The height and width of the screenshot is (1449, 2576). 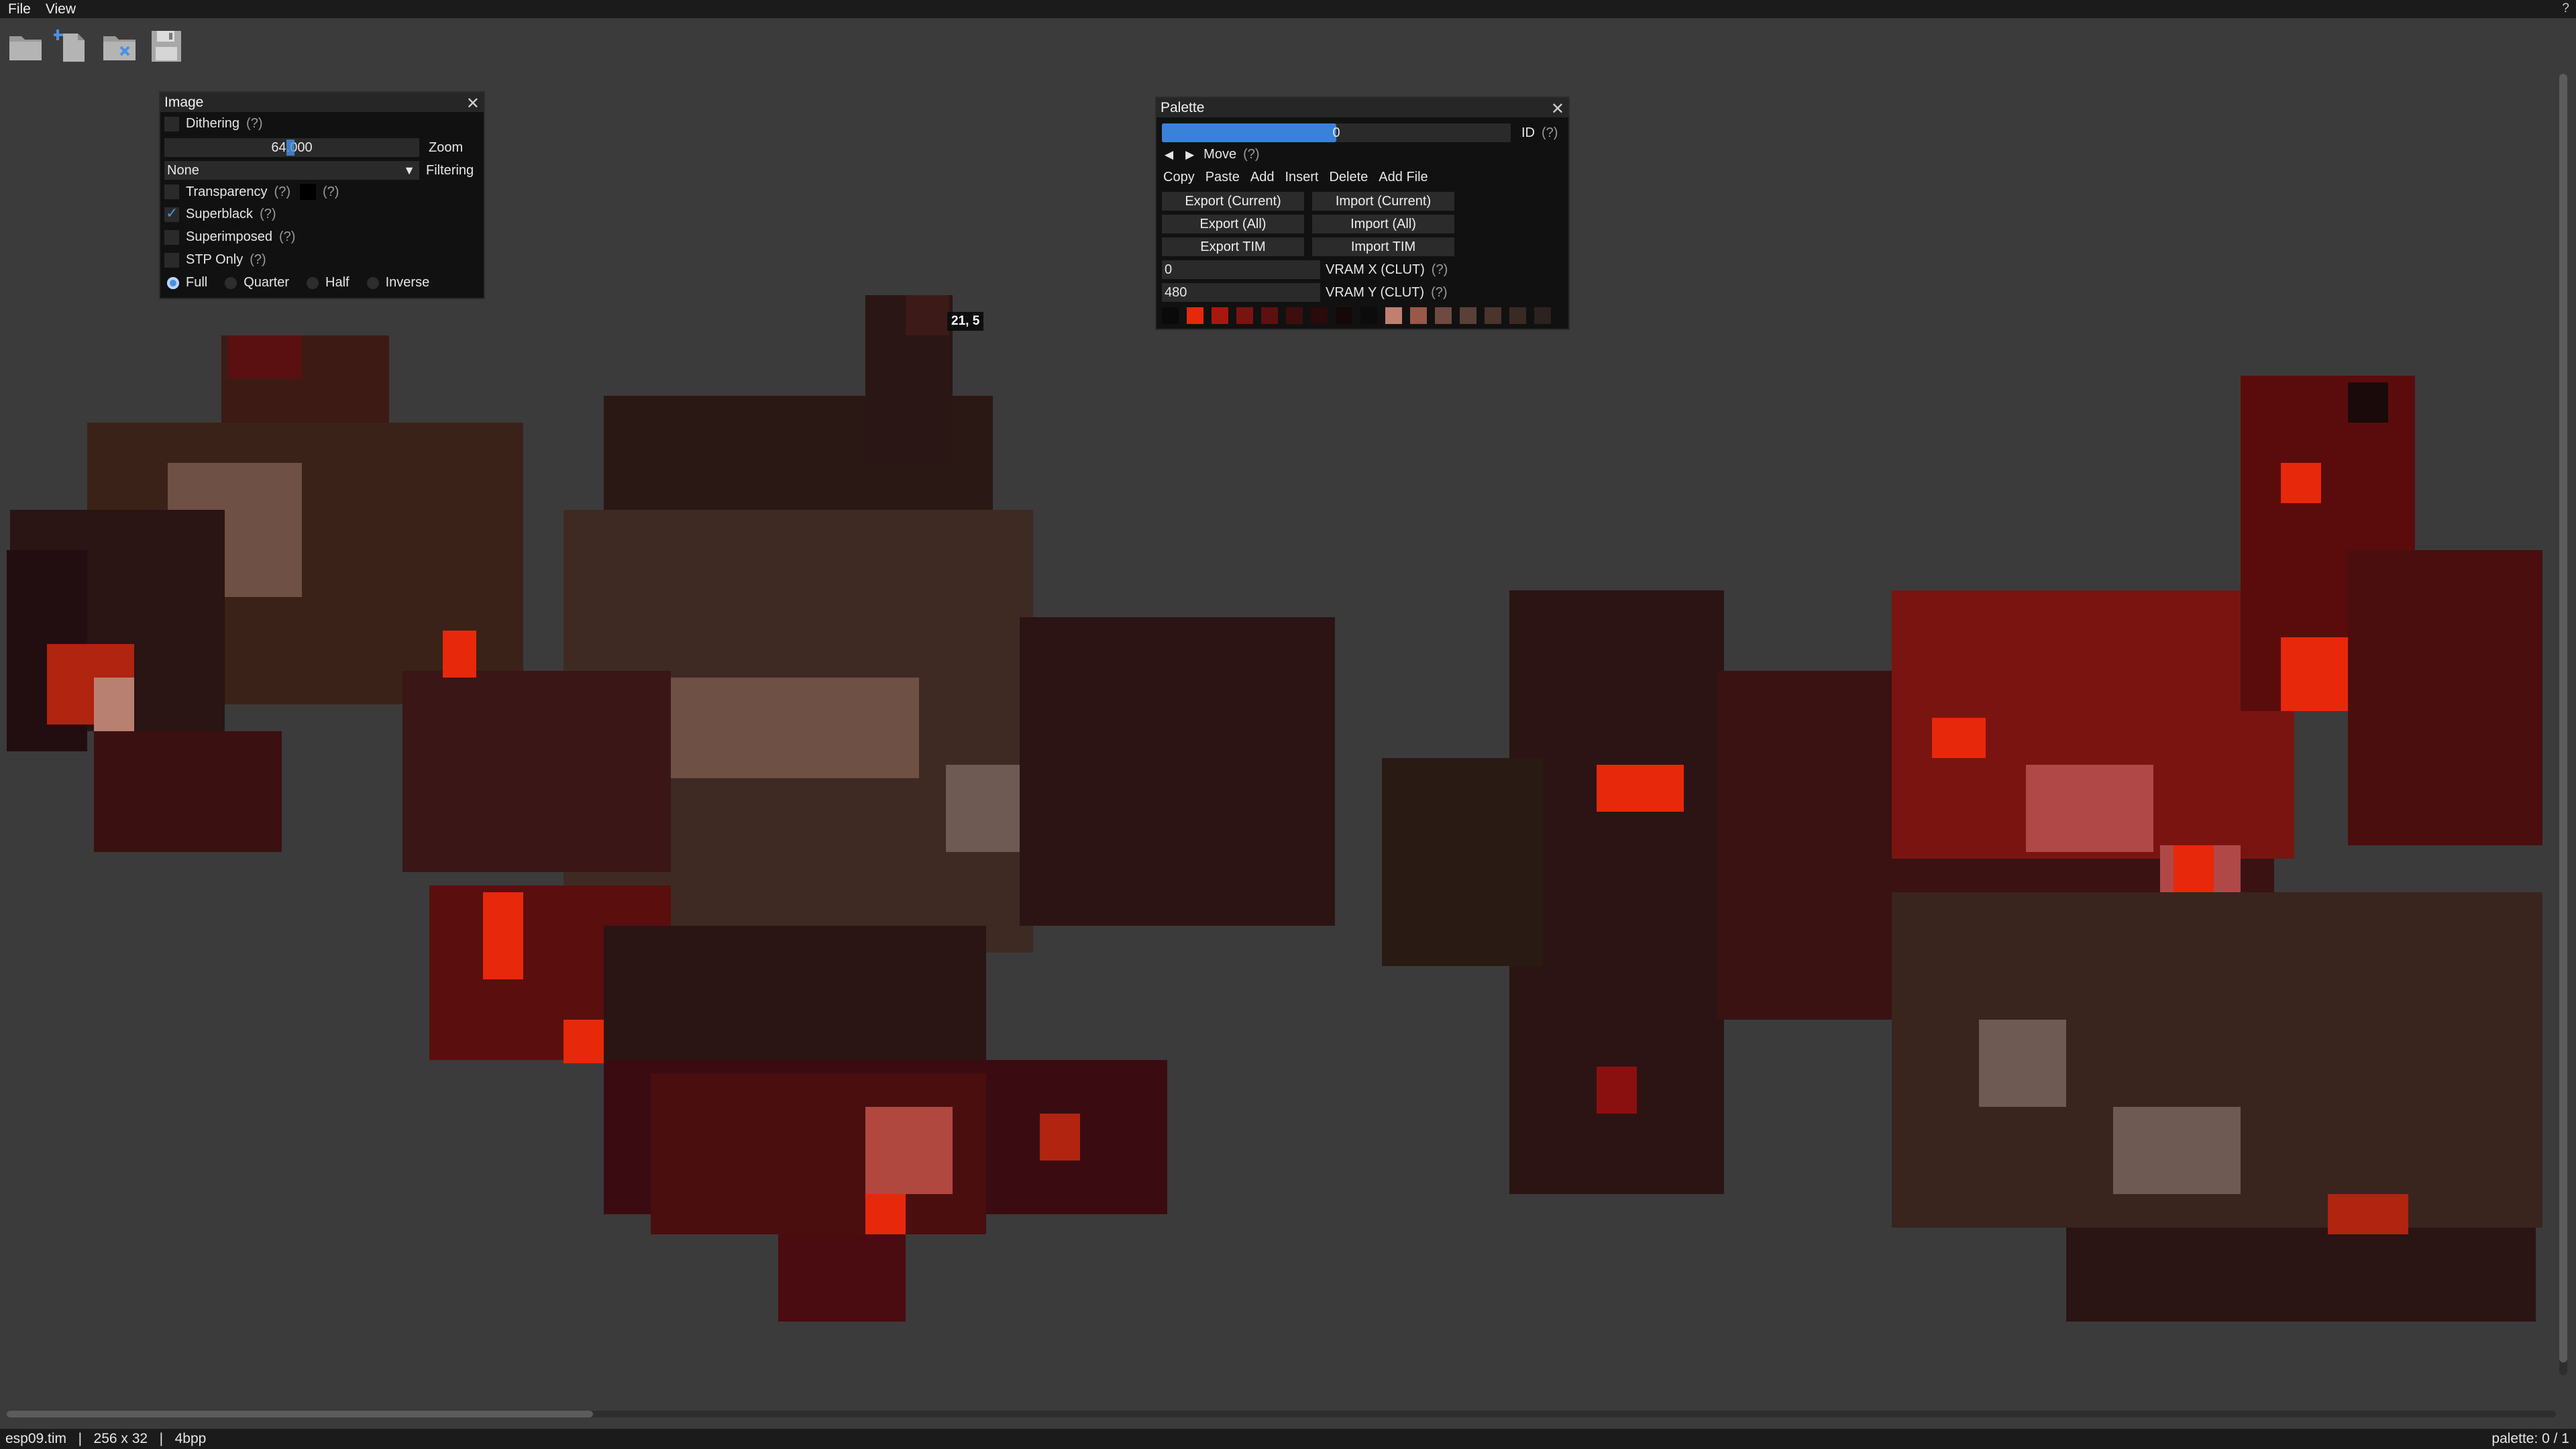 I want to click on zoom-label: Zoom, so click(x=446, y=147).